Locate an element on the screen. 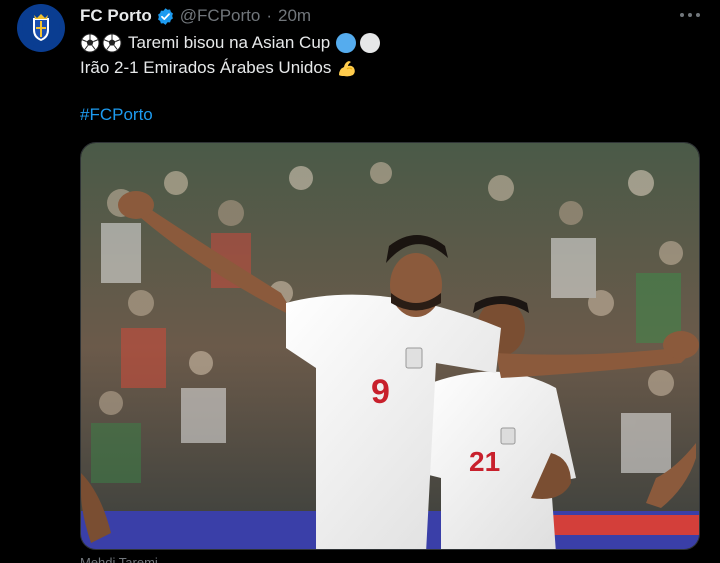  blue-circle-icon is located at coordinates (346, 43).